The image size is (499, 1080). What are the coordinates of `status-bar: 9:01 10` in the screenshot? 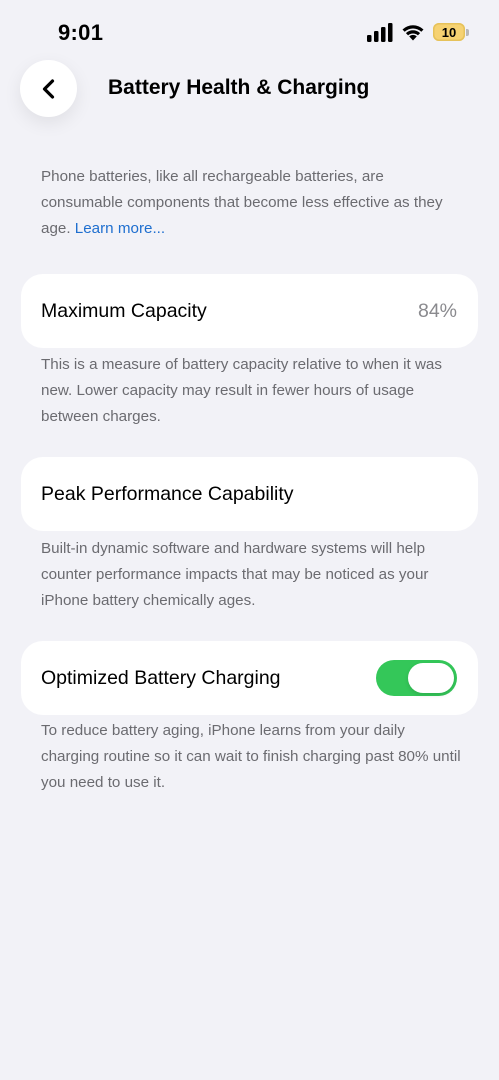 It's located at (249, 30).